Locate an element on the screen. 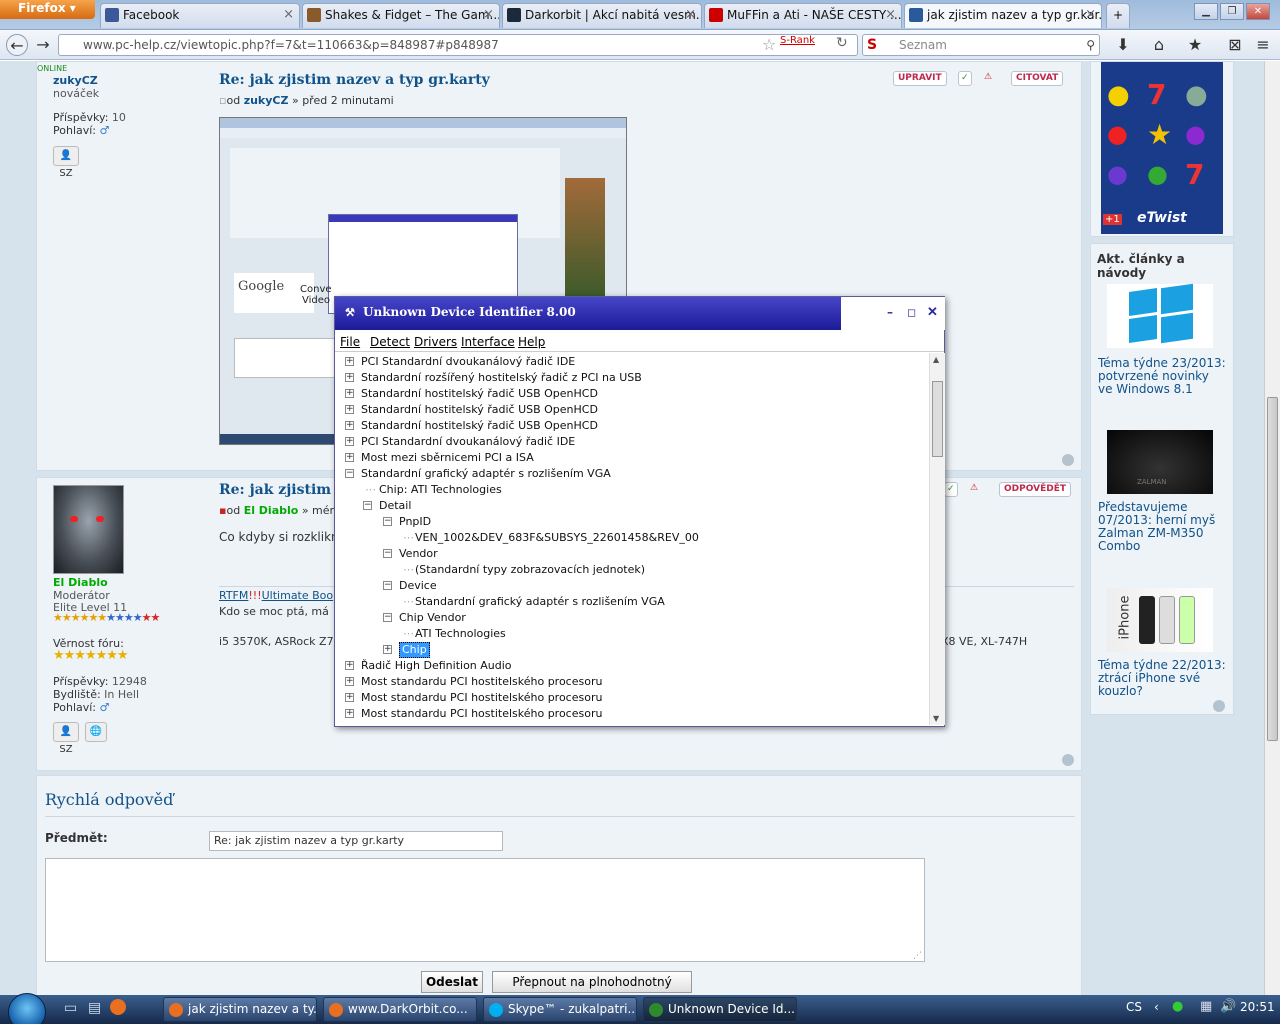 This screenshot has height=1024, width=1280. message-textarea: ⋰ is located at coordinates (485, 910).